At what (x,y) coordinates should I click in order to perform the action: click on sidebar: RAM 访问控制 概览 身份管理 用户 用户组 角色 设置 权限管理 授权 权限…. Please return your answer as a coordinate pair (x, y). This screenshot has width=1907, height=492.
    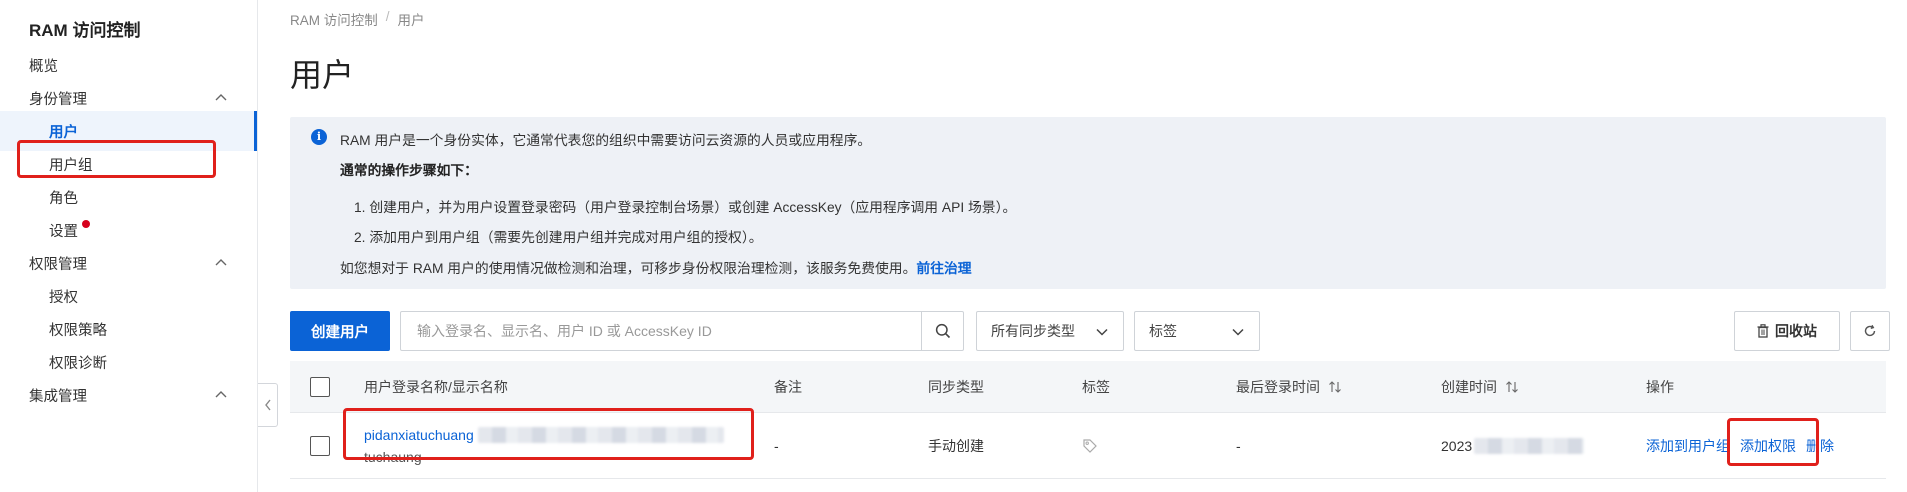
    Looking at the image, I should click on (129, 246).